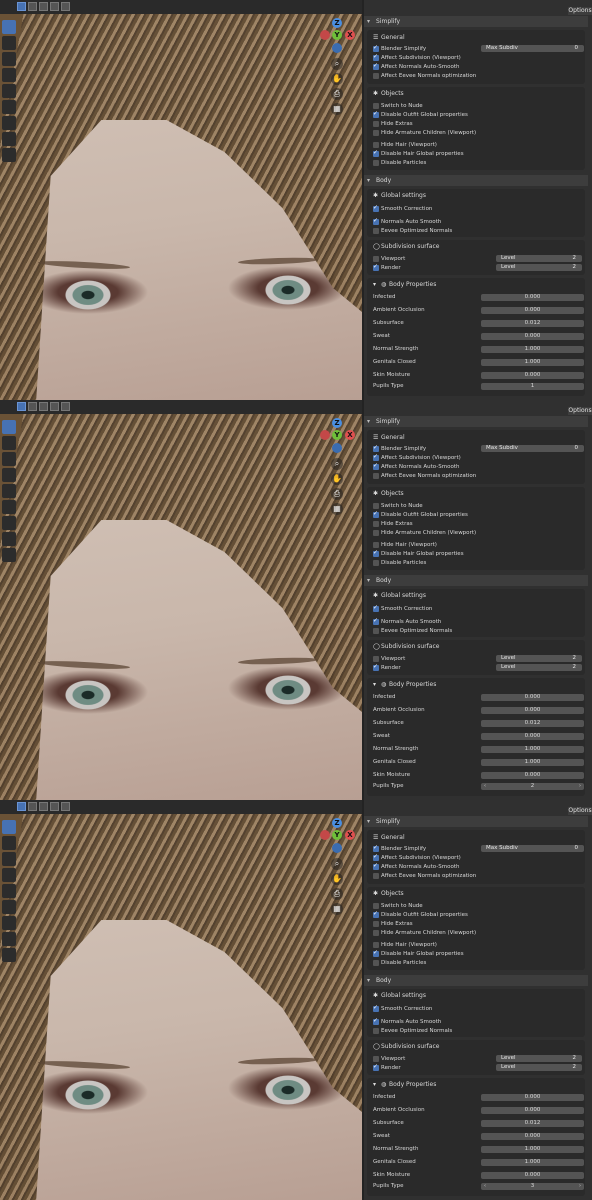 Image resolution: width=592 pixels, height=1200 pixels. I want to click on render-subdiv-row: Render, so click(387, 667).